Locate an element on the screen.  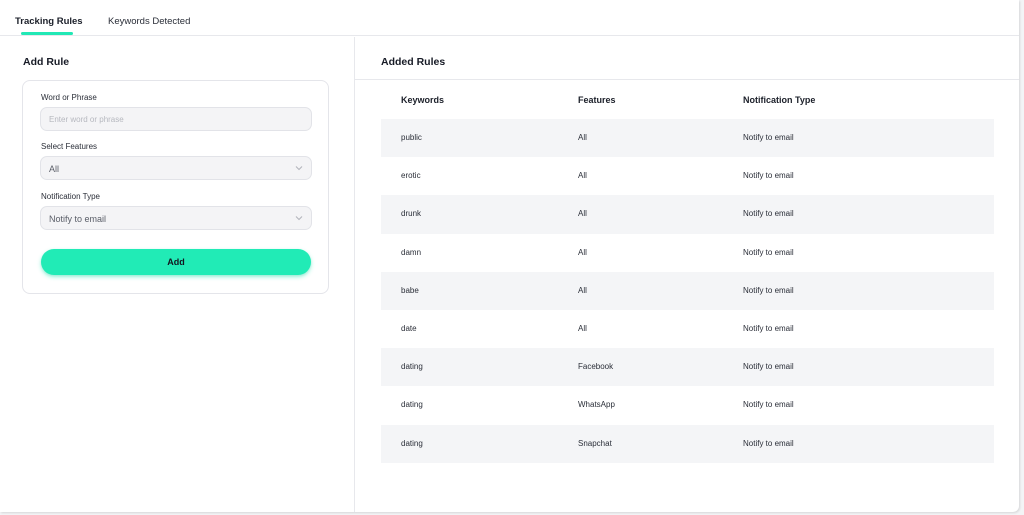
features-select-value: All is located at coordinates (54, 169).